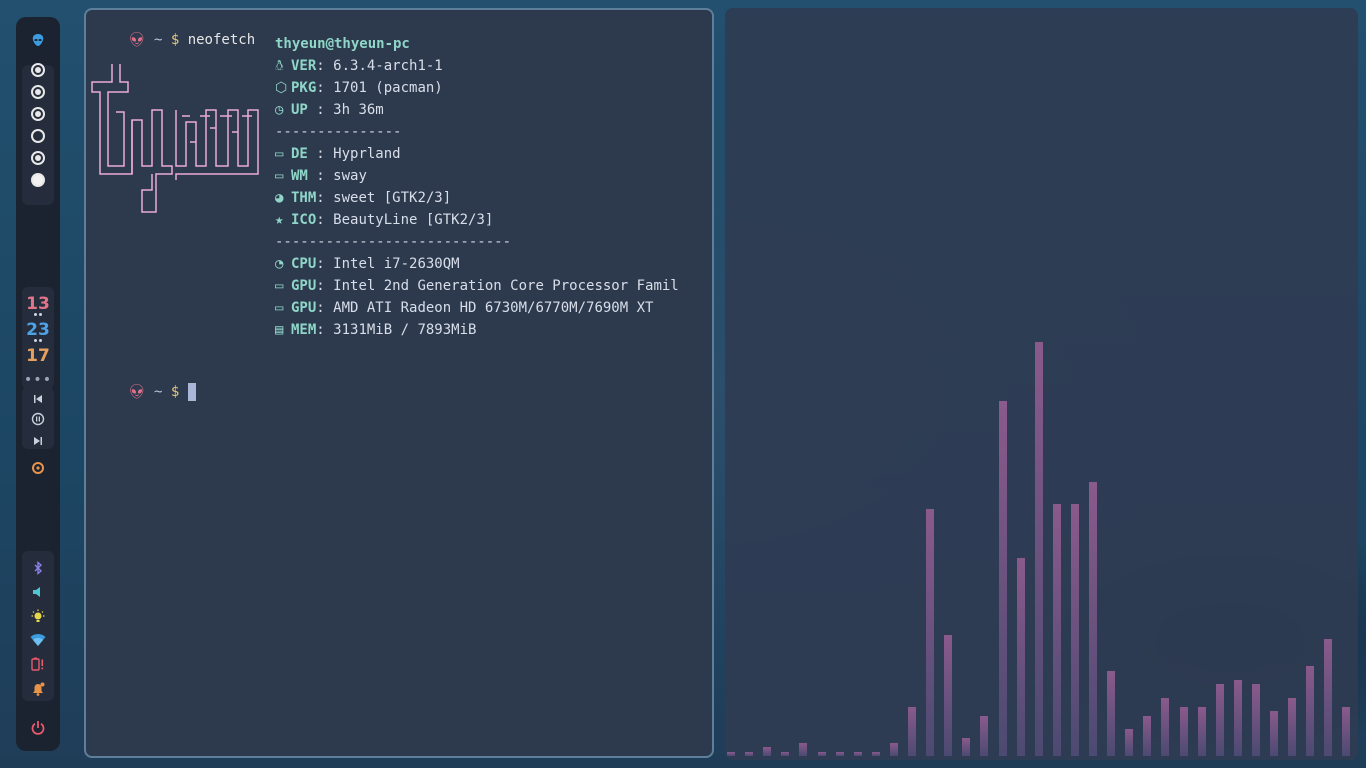 The image size is (1366, 768). Describe the element at coordinates (304, 154) in the screenshot. I see `info-key: DE` at that location.